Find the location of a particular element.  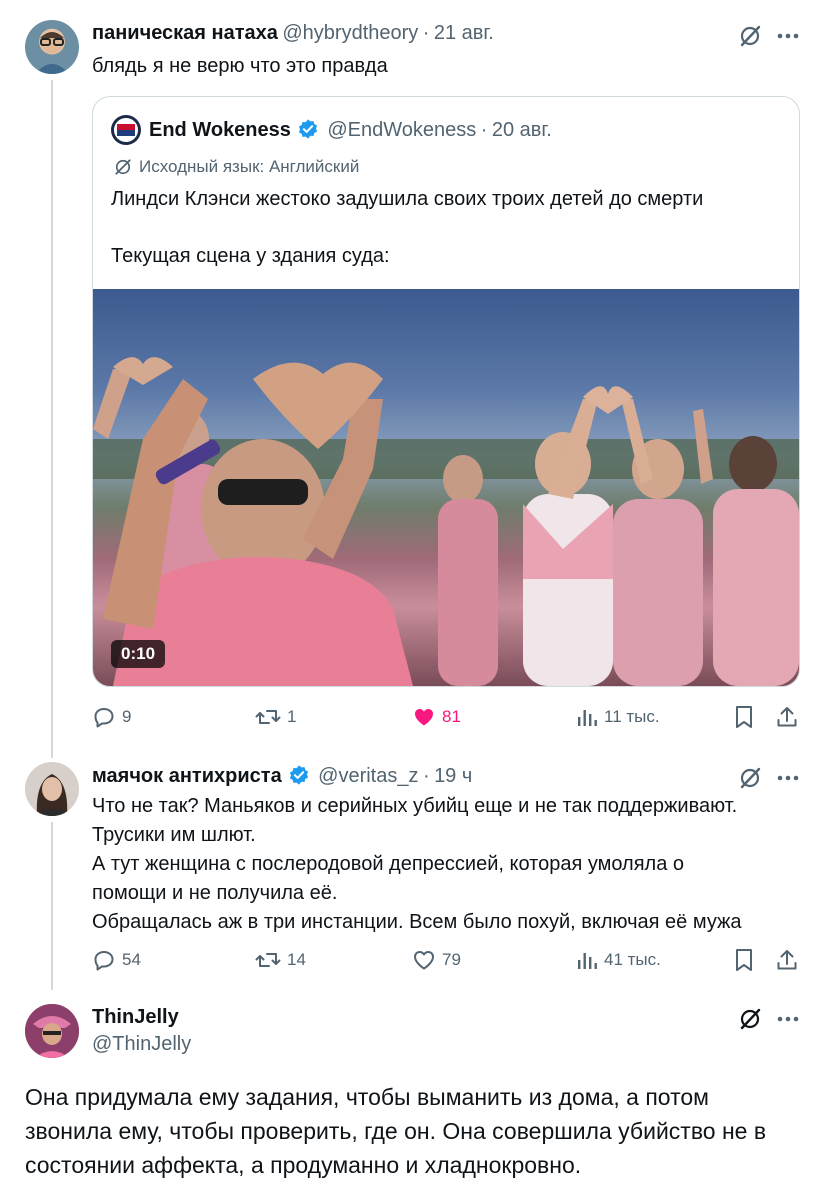

quote-text-line2: Текущая сцена у здания суда: is located at coordinates (250, 256).